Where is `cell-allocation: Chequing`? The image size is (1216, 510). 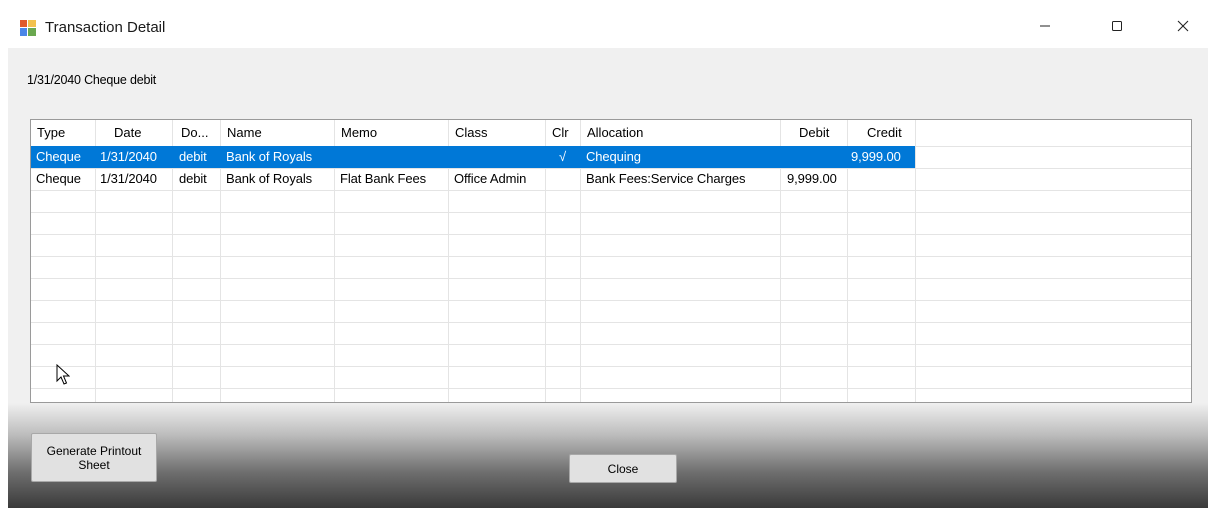
cell-allocation: Chequing is located at coordinates (613, 156).